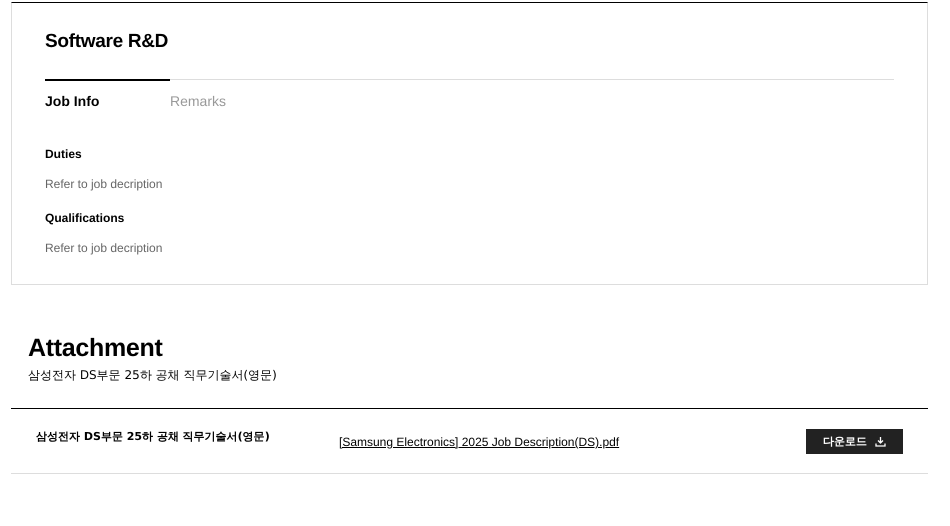 The width and height of the screenshot is (950, 526). What do you see at coordinates (96, 348) in the screenshot?
I see `attachment-heading: Attachment` at bounding box center [96, 348].